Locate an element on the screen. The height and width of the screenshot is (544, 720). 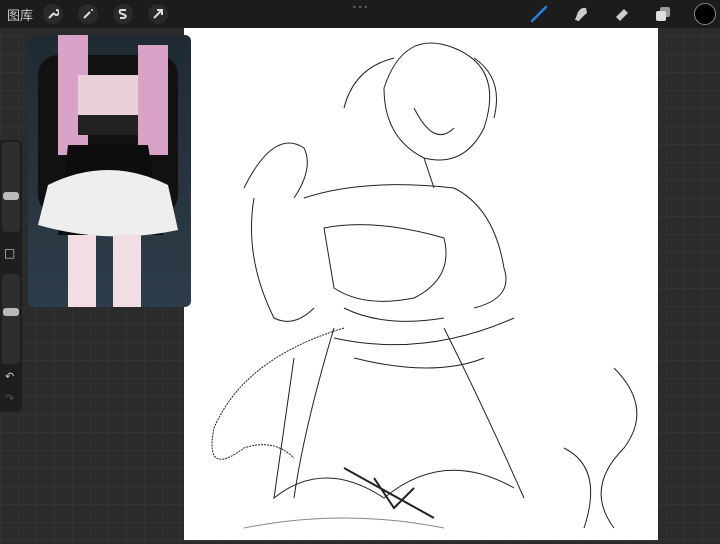
magic-wand-icon is located at coordinates (88, 14).